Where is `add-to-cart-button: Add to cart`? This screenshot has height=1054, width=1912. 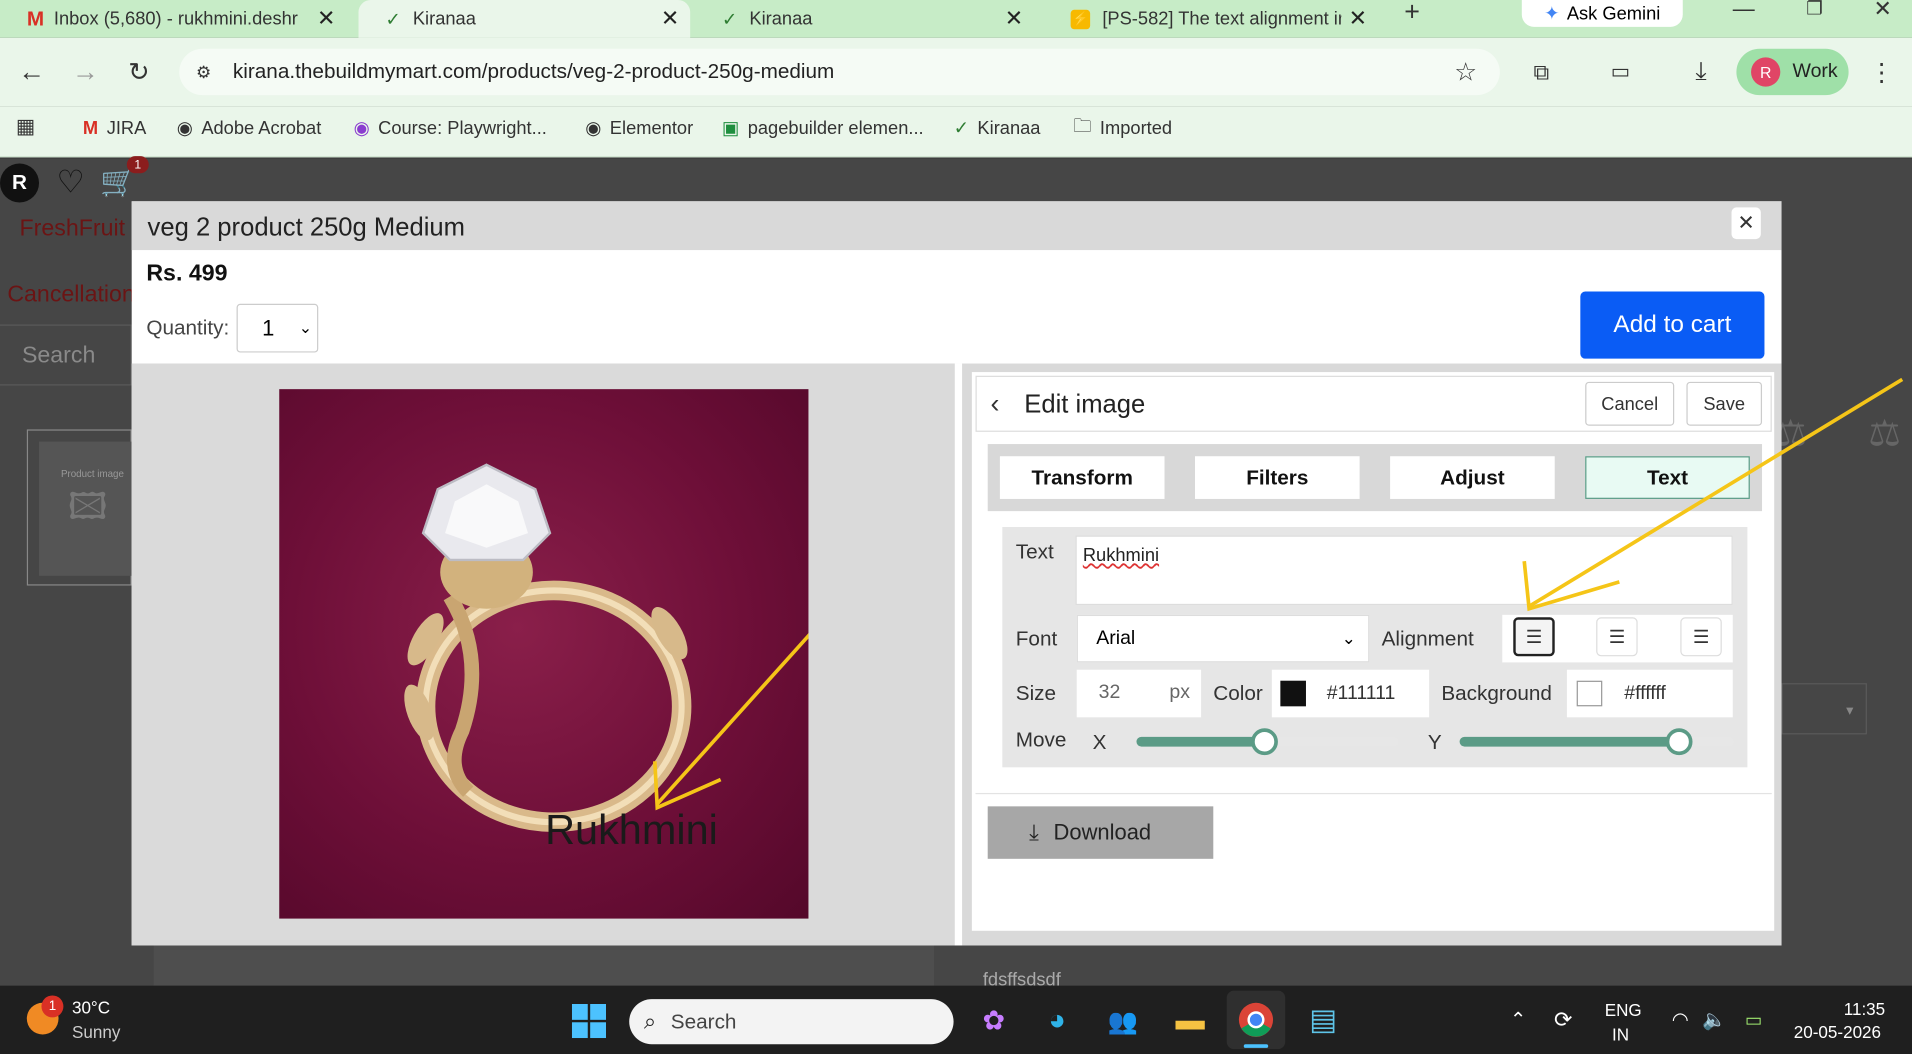 add-to-cart-button: Add to cart is located at coordinates (1672, 325).